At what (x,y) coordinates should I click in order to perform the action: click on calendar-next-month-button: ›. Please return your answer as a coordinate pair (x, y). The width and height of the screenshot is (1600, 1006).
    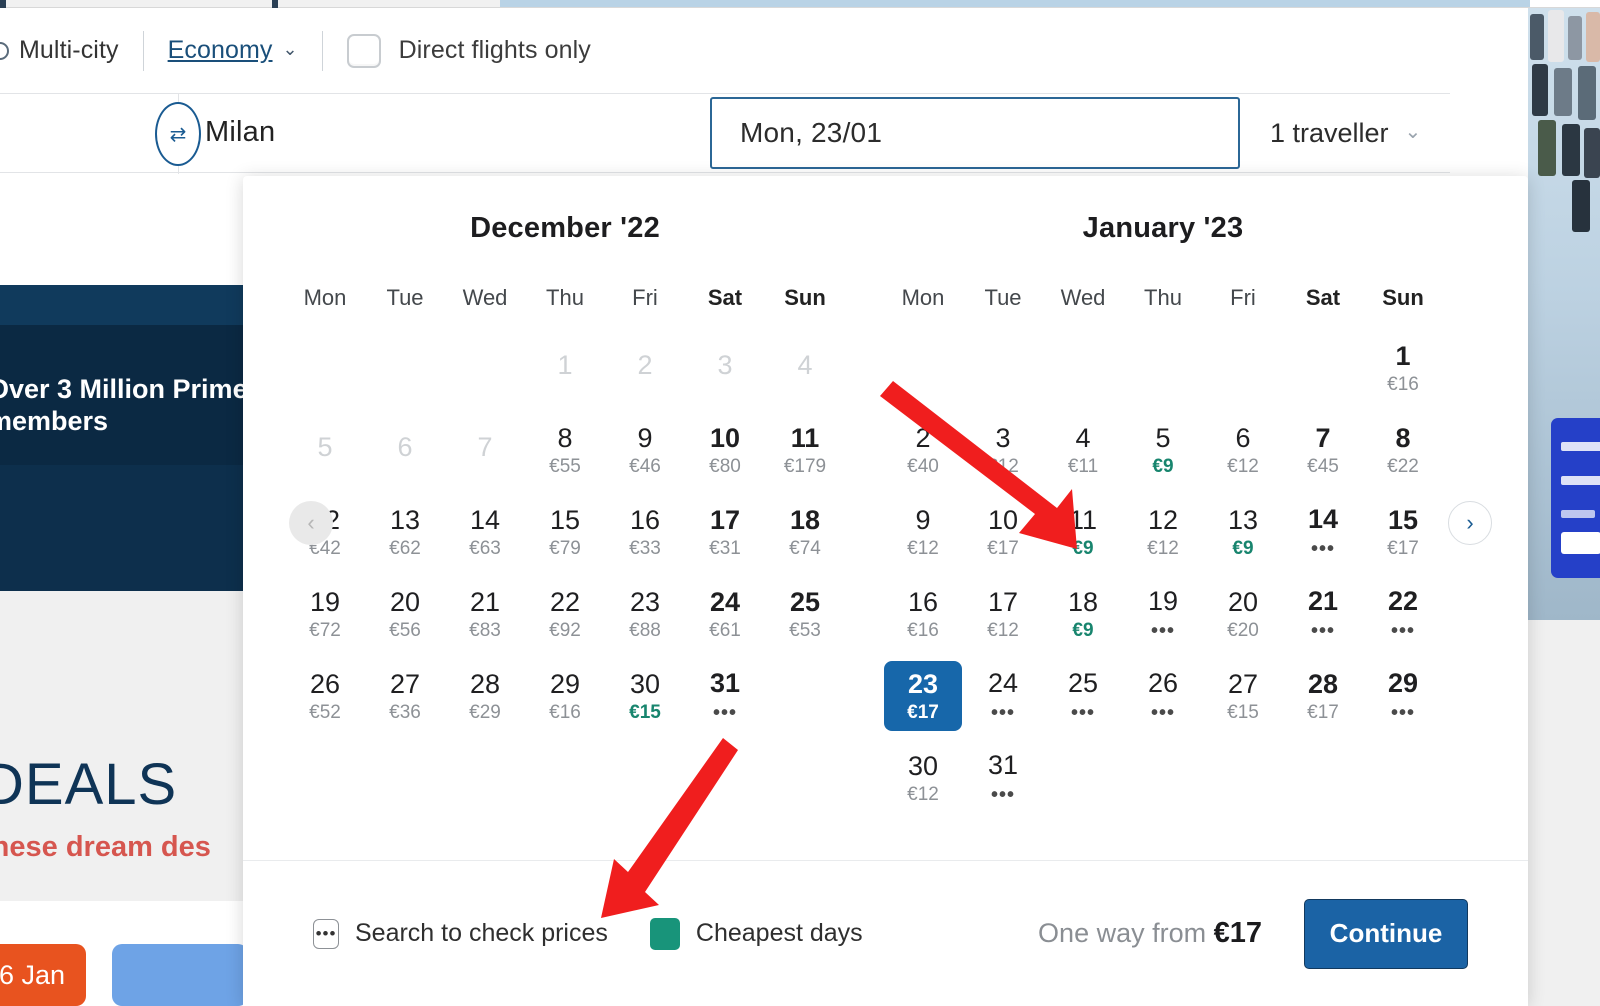
    Looking at the image, I should click on (1470, 523).